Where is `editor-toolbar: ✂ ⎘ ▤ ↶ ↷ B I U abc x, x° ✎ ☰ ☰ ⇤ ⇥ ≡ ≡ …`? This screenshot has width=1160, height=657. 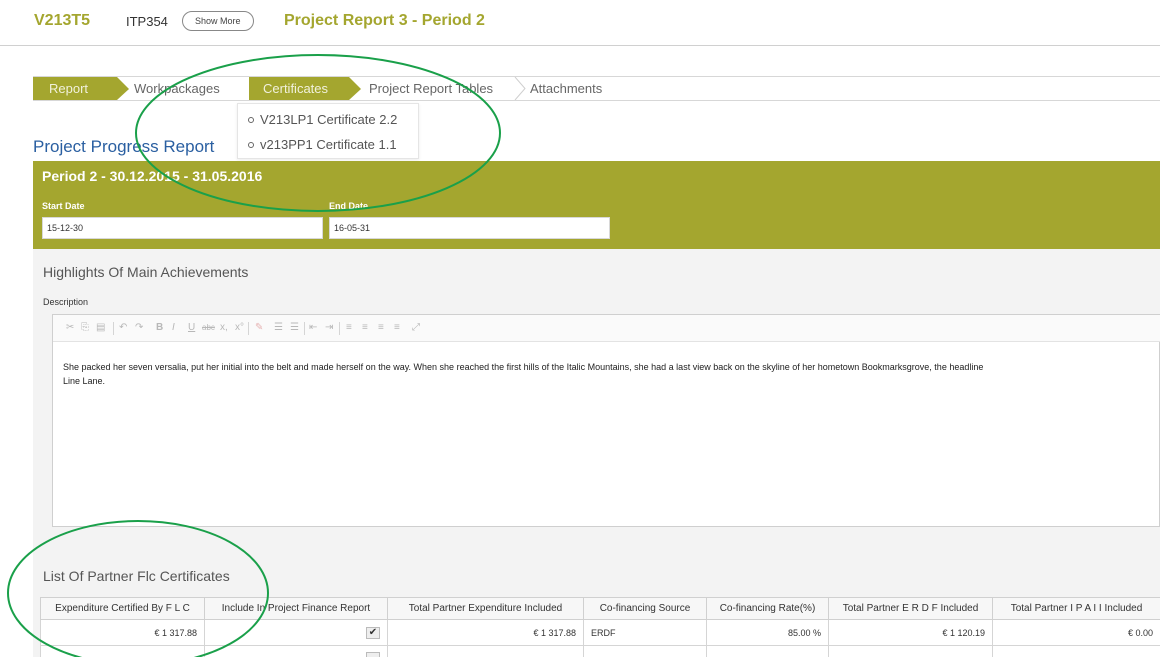 editor-toolbar: ✂ ⎘ ▤ ↶ ↷ B I U abc x, x° ✎ ☰ ☰ ⇤ ⇥ ≡ ≡ … is located at coordinates (606, 328).